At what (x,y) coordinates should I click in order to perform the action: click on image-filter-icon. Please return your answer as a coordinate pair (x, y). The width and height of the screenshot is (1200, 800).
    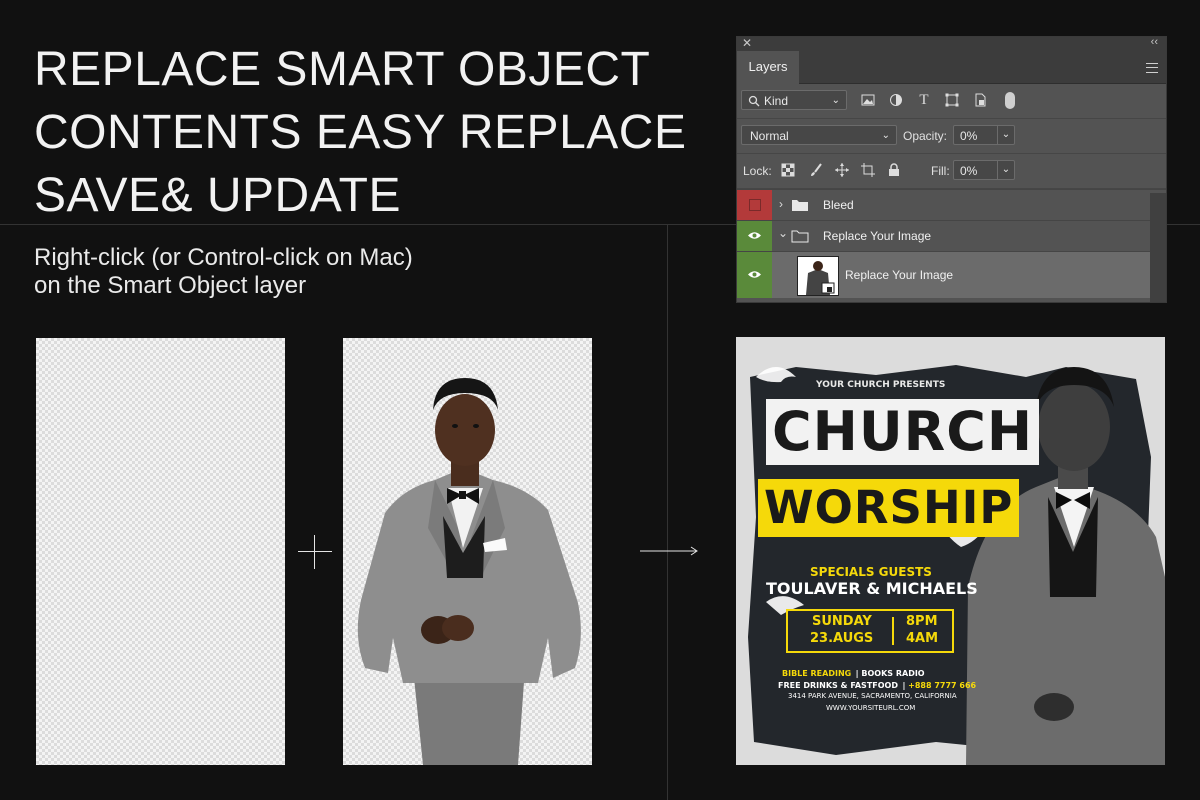
    Looking at the image, I should click on (868, 100).